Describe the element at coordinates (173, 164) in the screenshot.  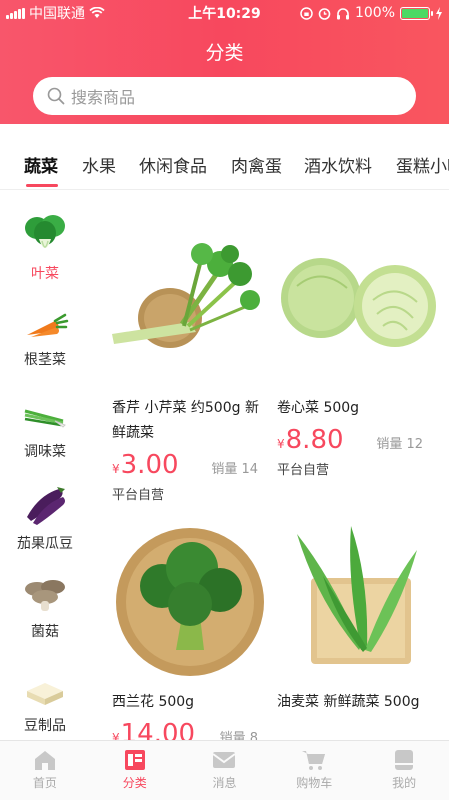
I see `tab-snacks: 休闲食品` at that location.